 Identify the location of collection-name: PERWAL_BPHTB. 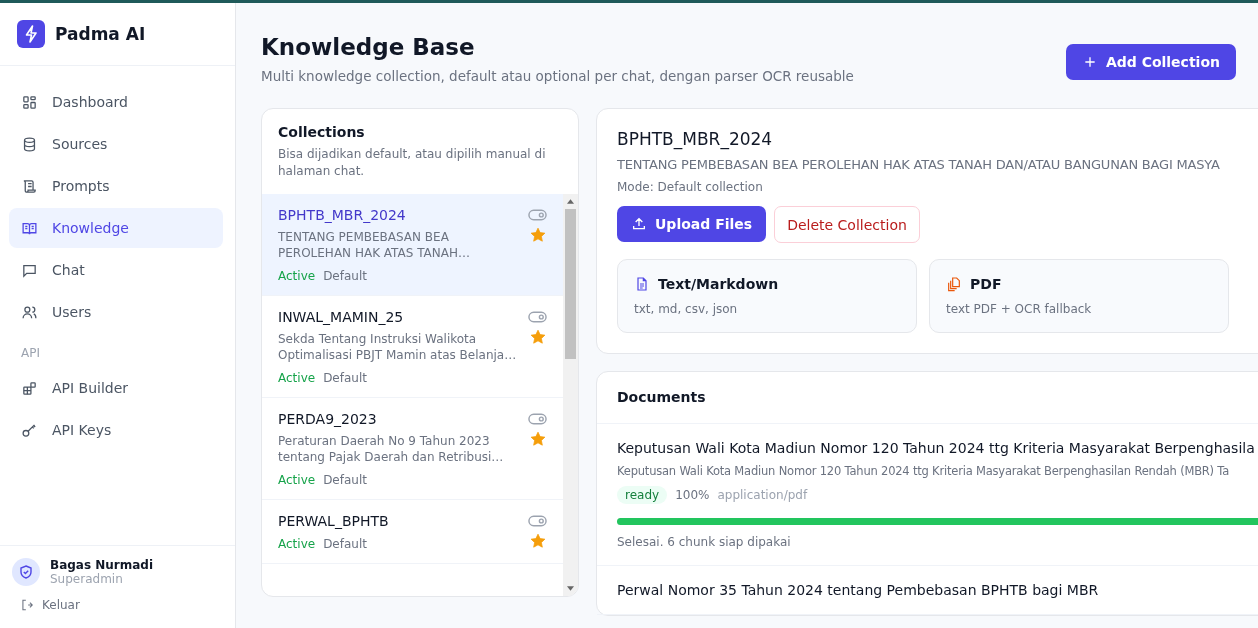
(333, 521).